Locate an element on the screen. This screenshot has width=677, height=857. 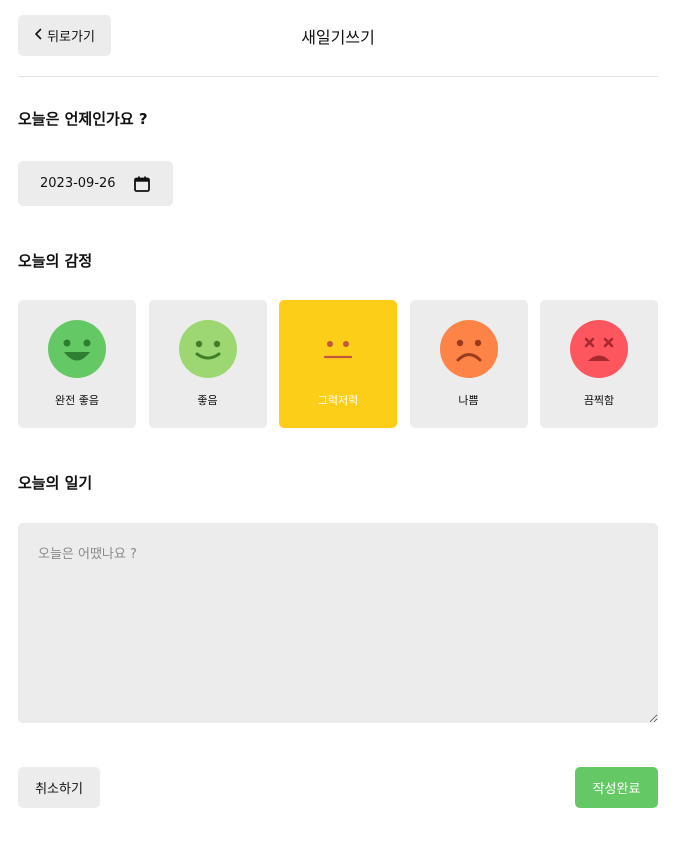
submit-button: 작성완료 is located at coordinates (616, 787).